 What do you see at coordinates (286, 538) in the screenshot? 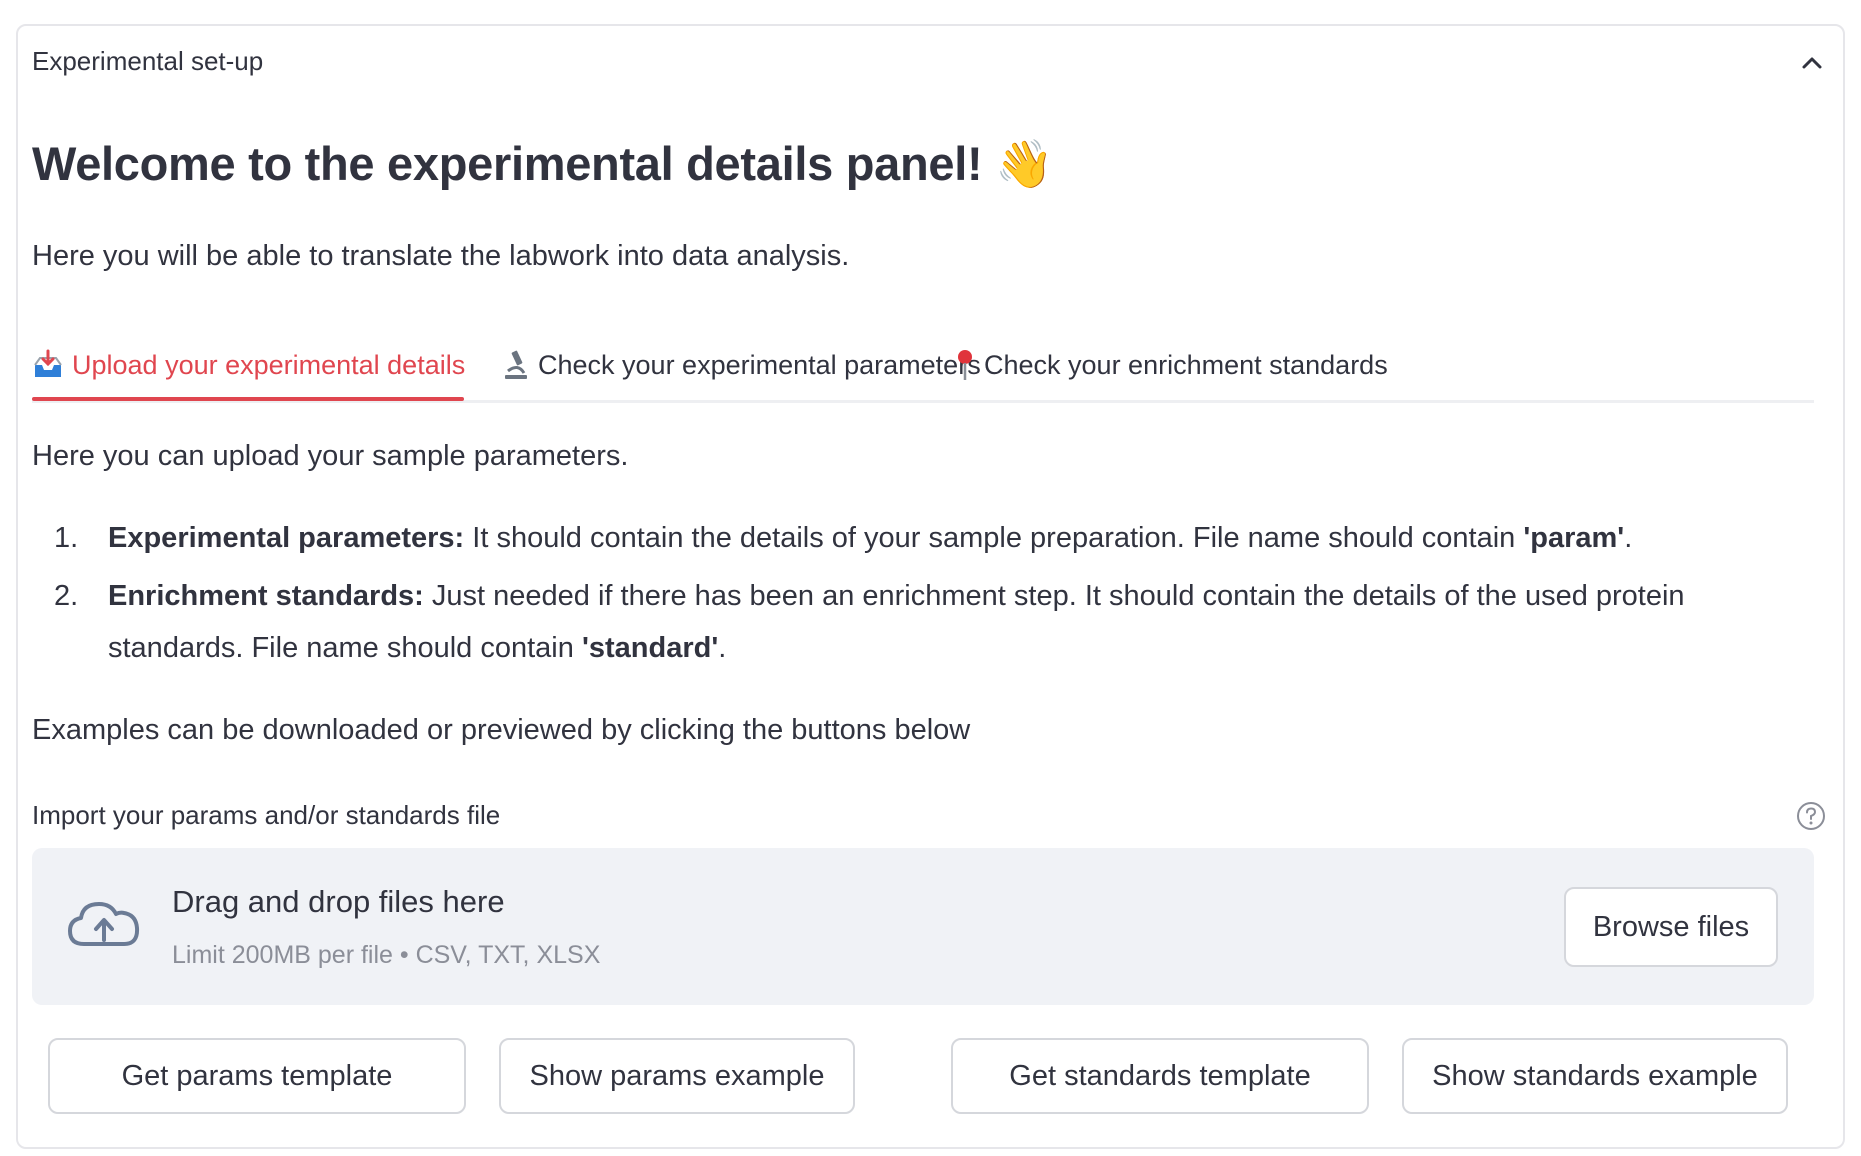
I see `list-item-heading: Experimental parameters:` at bounding box center [286, 538].